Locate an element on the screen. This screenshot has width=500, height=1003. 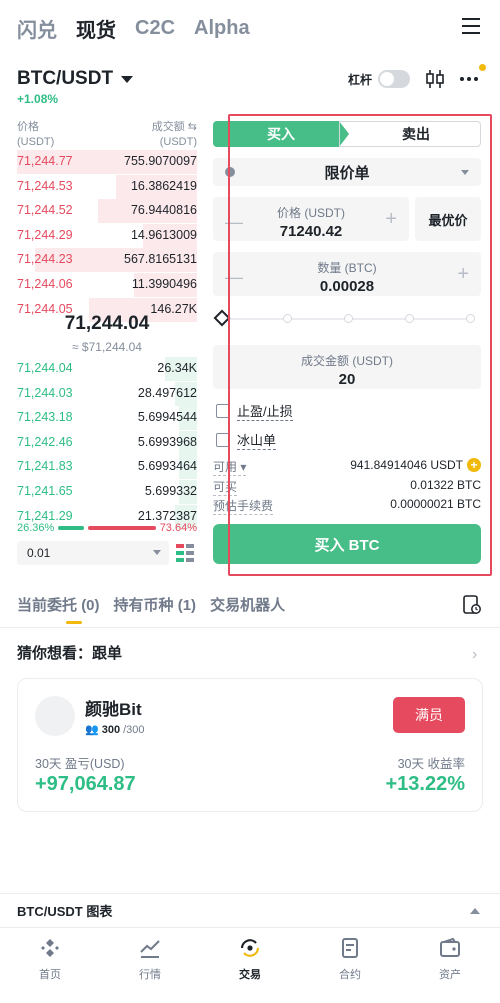
row-price: 71,244.53 is located at coordinates (45, 185).